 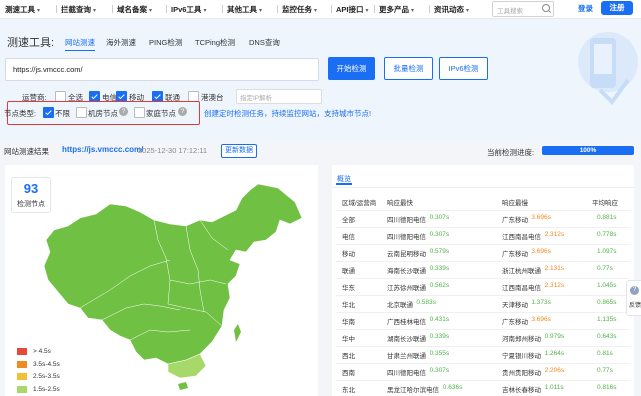 What do you see at coordinates (80, 44) in the screenshot?
I see `tab-website-speed: 网站测速` at bounding box center [80, 44].